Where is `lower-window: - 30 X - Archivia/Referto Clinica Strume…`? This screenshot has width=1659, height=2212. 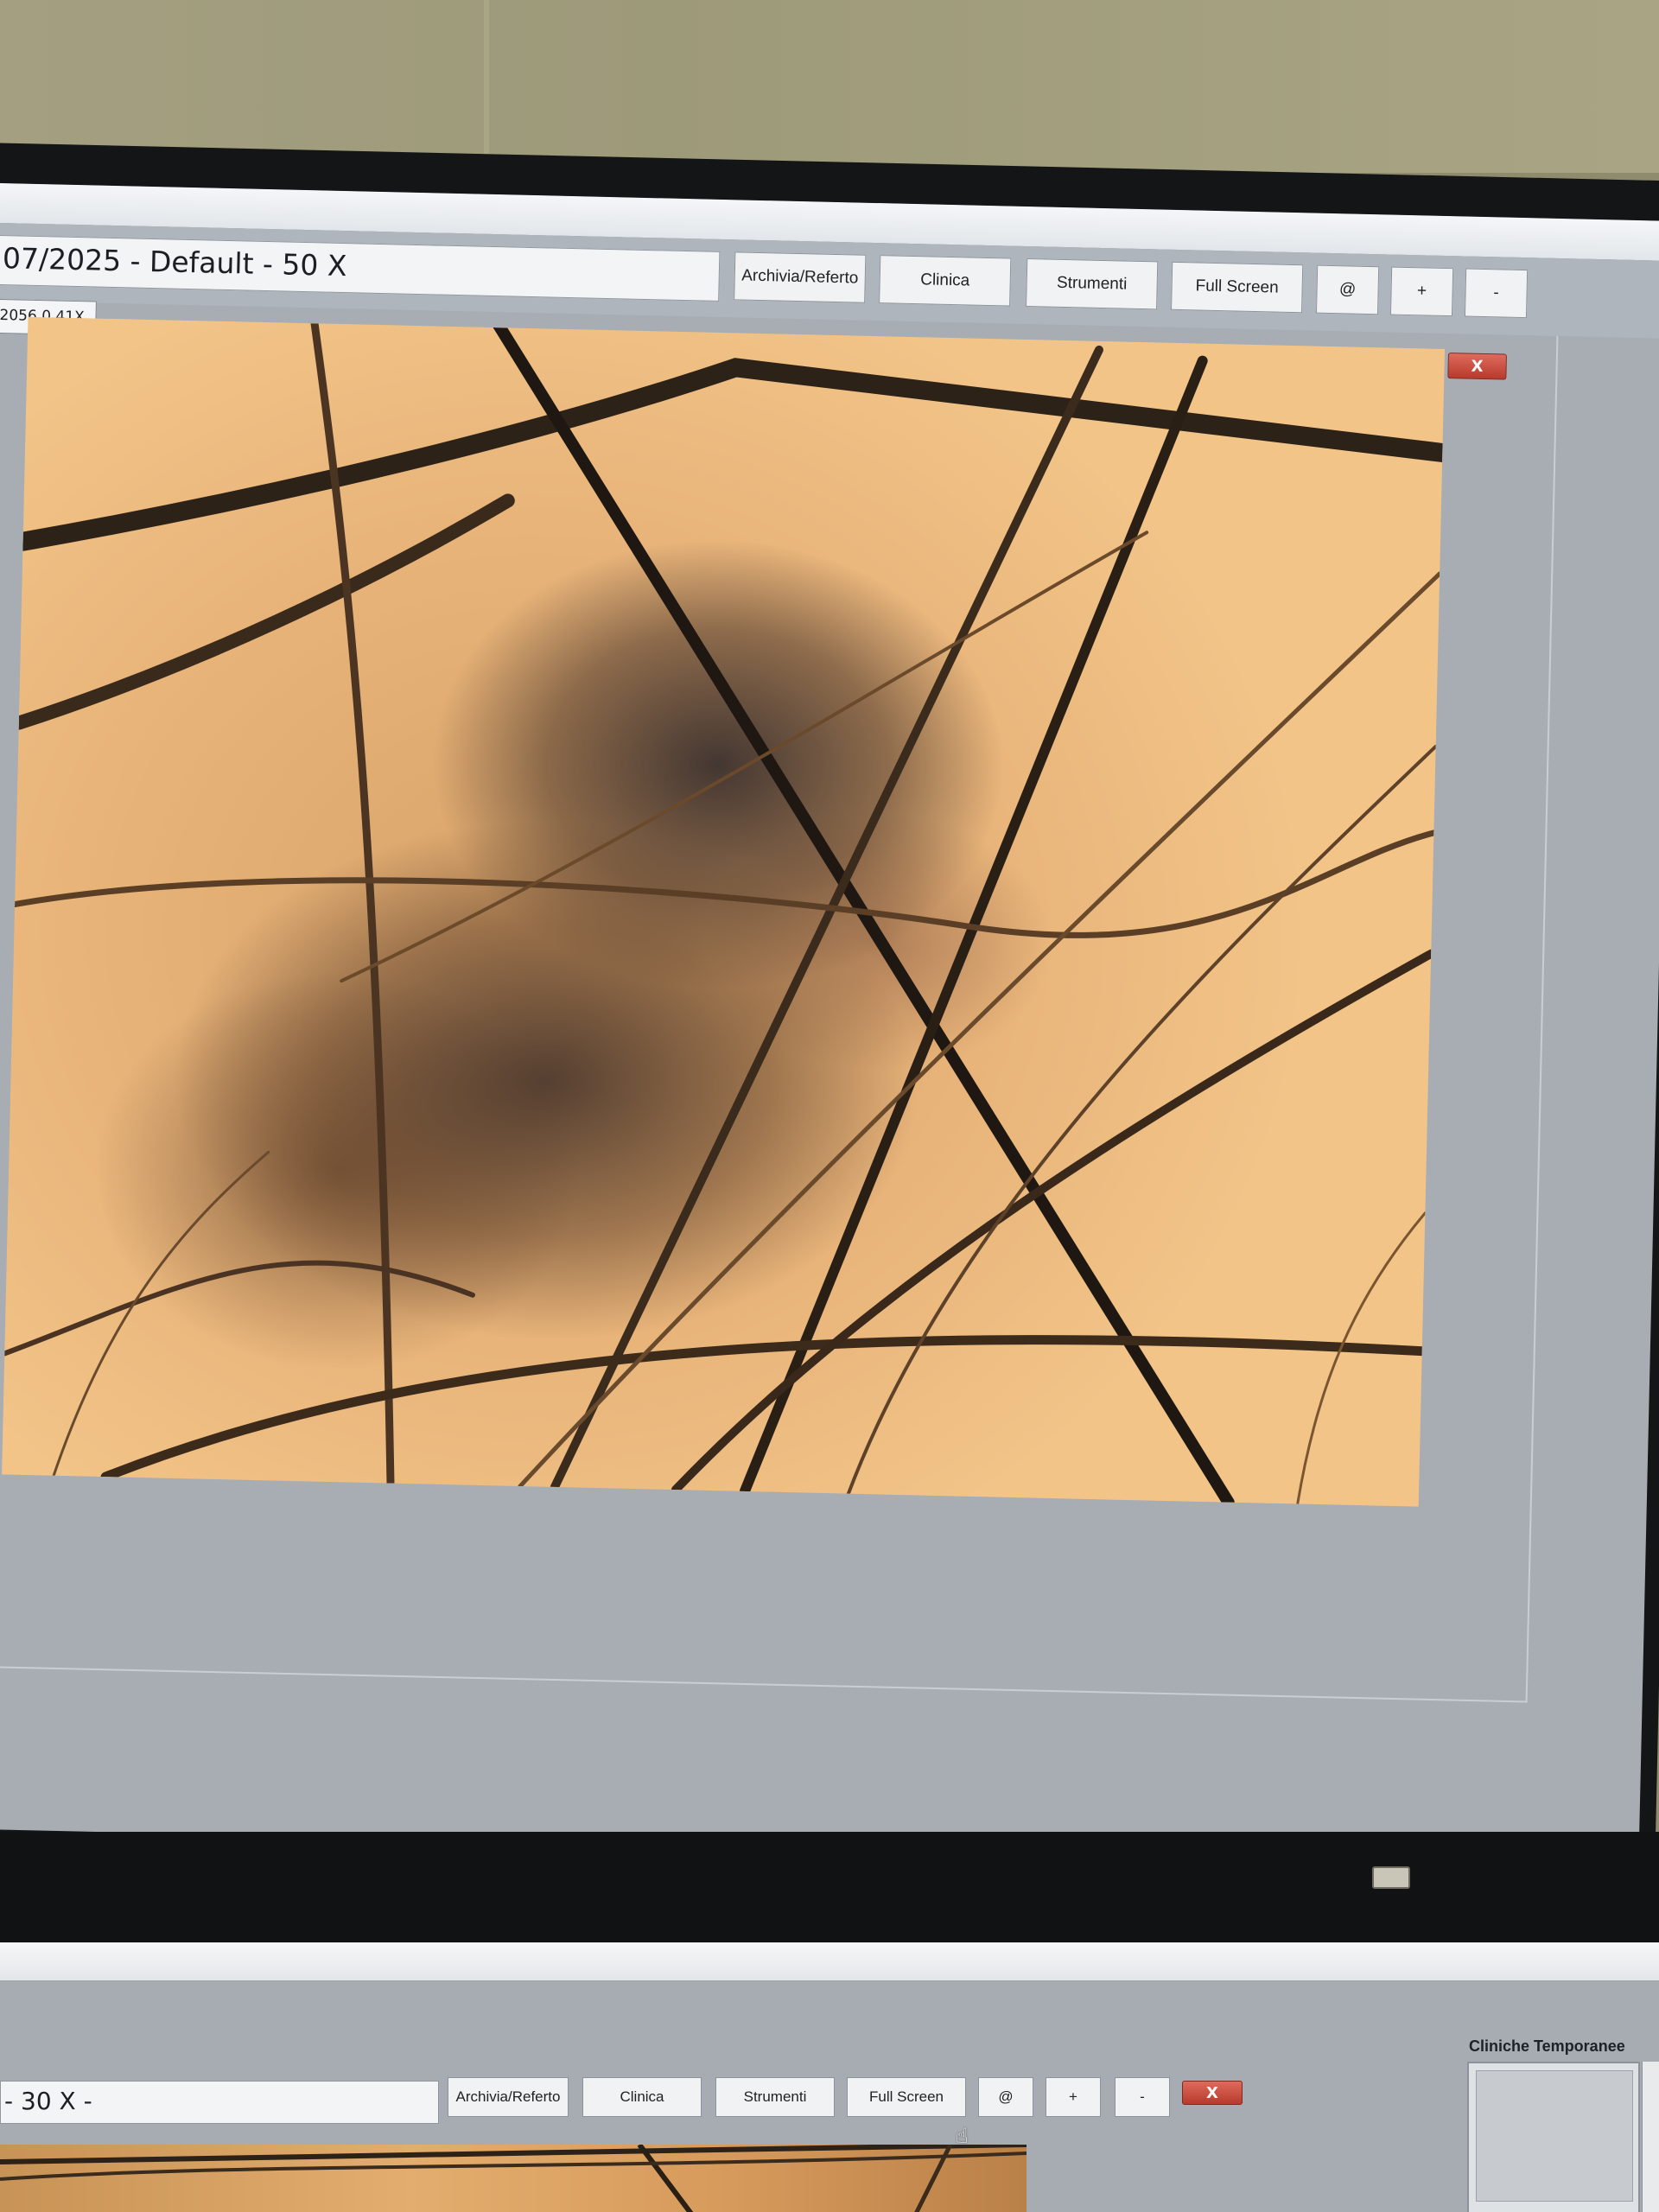 lower-window: - 30 X - Archivia/Referto Clinica Strume… is located at coordinates (829, 2077).